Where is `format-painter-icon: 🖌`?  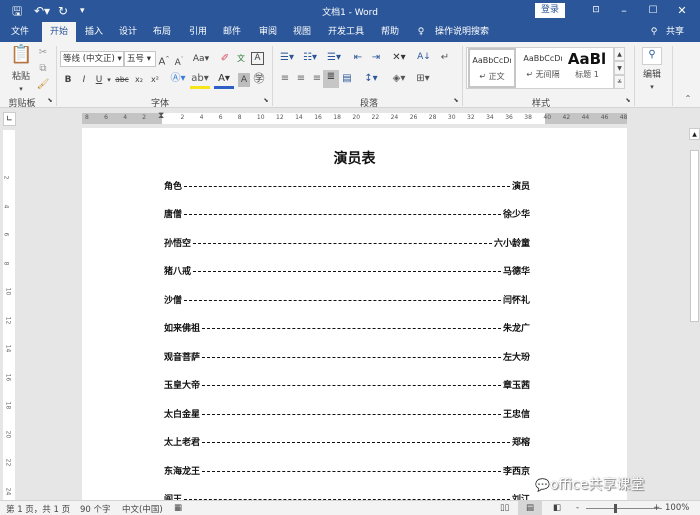 format-painter-icon: 🖌 is located at coordinates (43, 85).